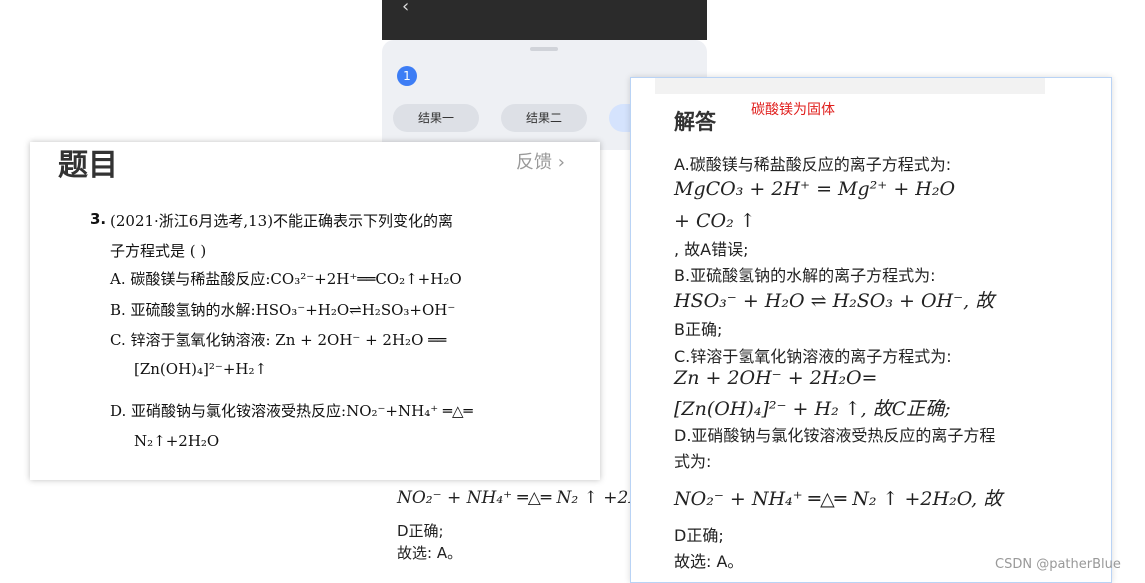  What do you see at coordinates (544, 118) in the screenshot?
I see `tab-result-2: 结果二` at bounding box center [544, 118].